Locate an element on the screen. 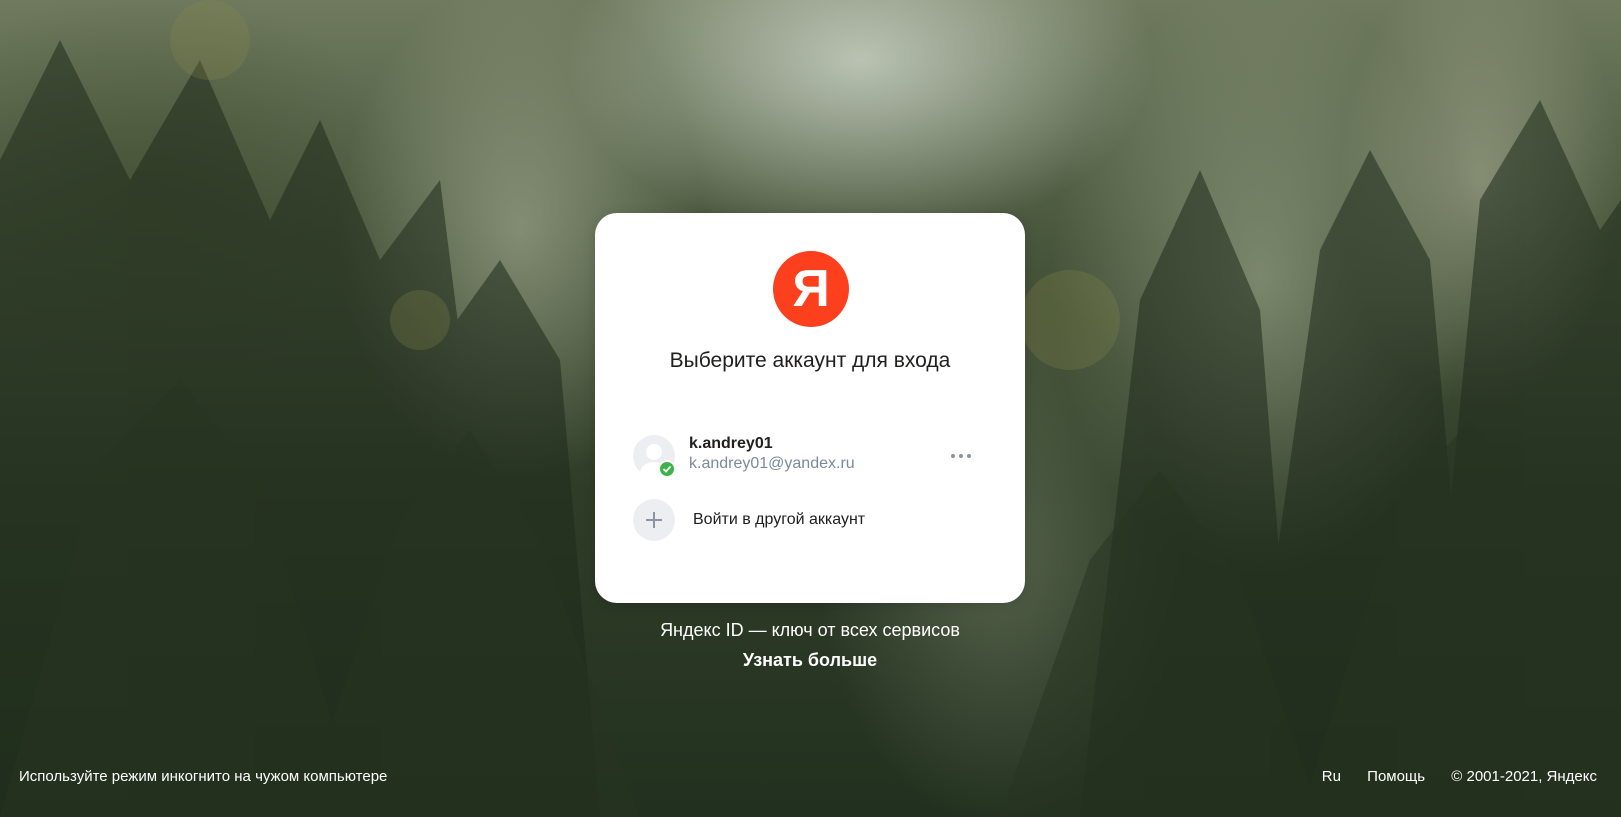  plus-icon is located at coordinates (654, 520).